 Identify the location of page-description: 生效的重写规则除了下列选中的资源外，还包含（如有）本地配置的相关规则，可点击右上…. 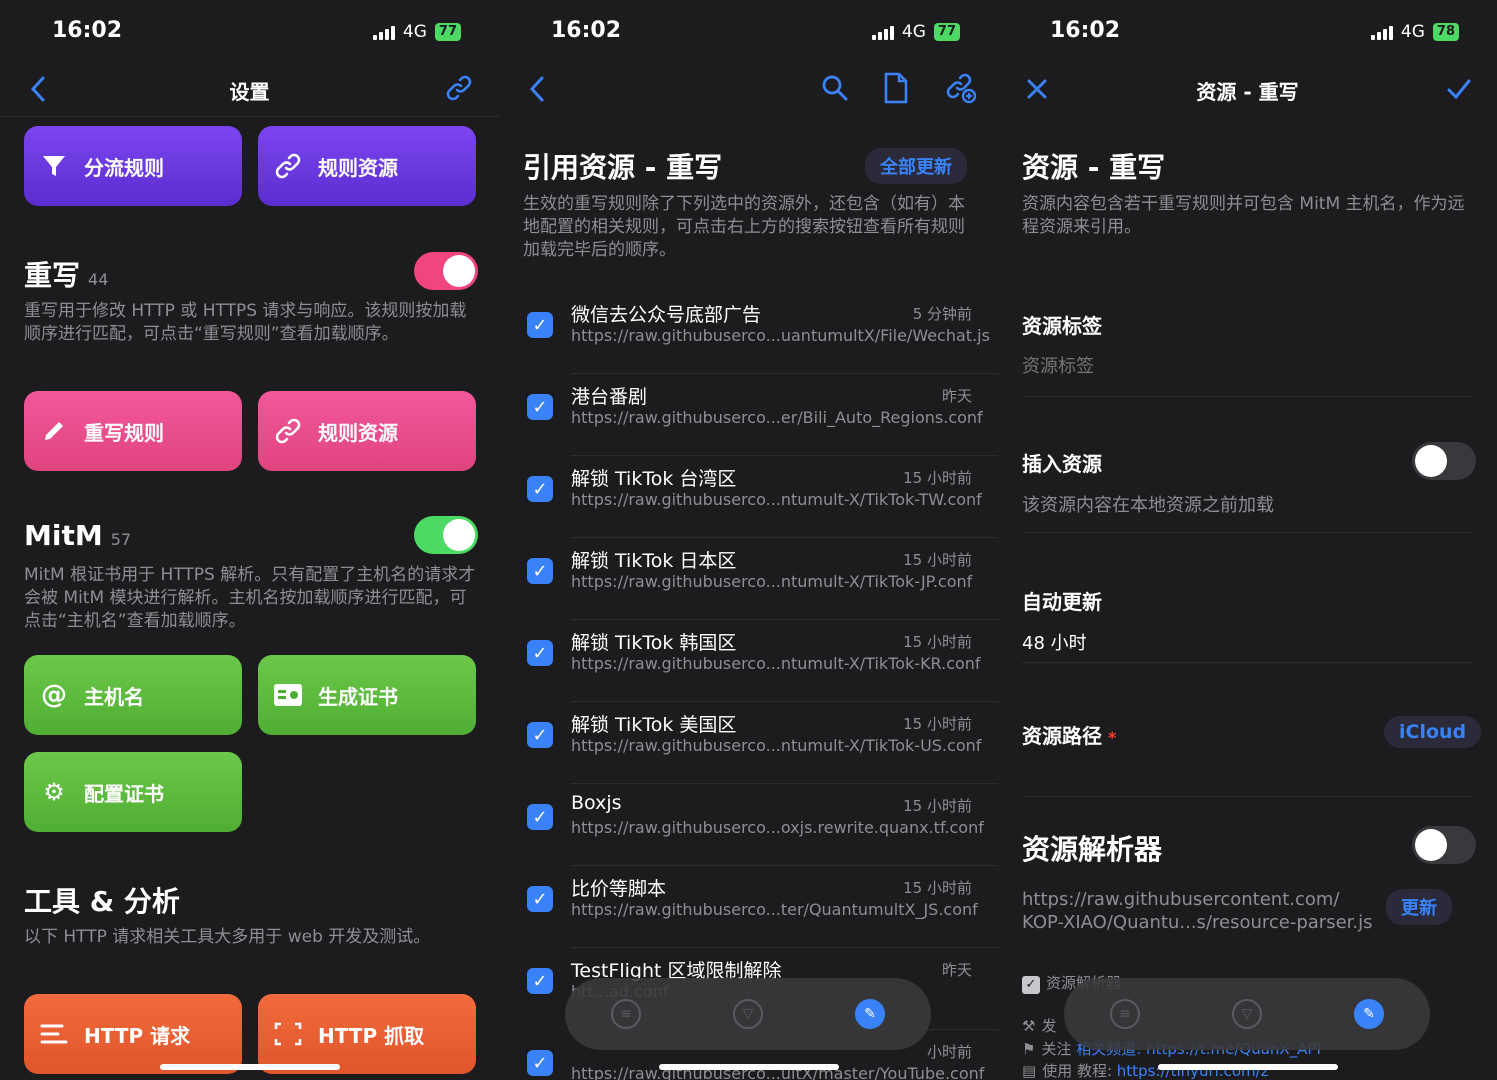
(744, 227).